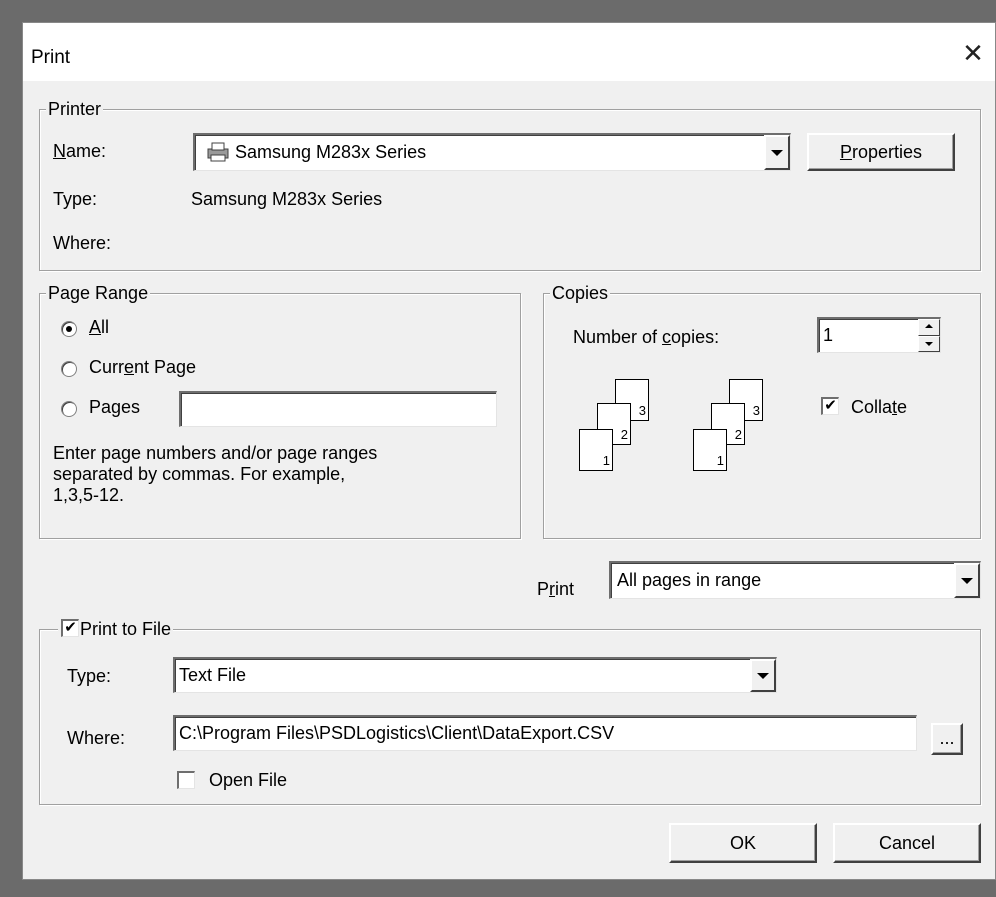 The width and height of the screenshot is (996, 897). I want to click on print-select: All pages in range, so click(795, 580).